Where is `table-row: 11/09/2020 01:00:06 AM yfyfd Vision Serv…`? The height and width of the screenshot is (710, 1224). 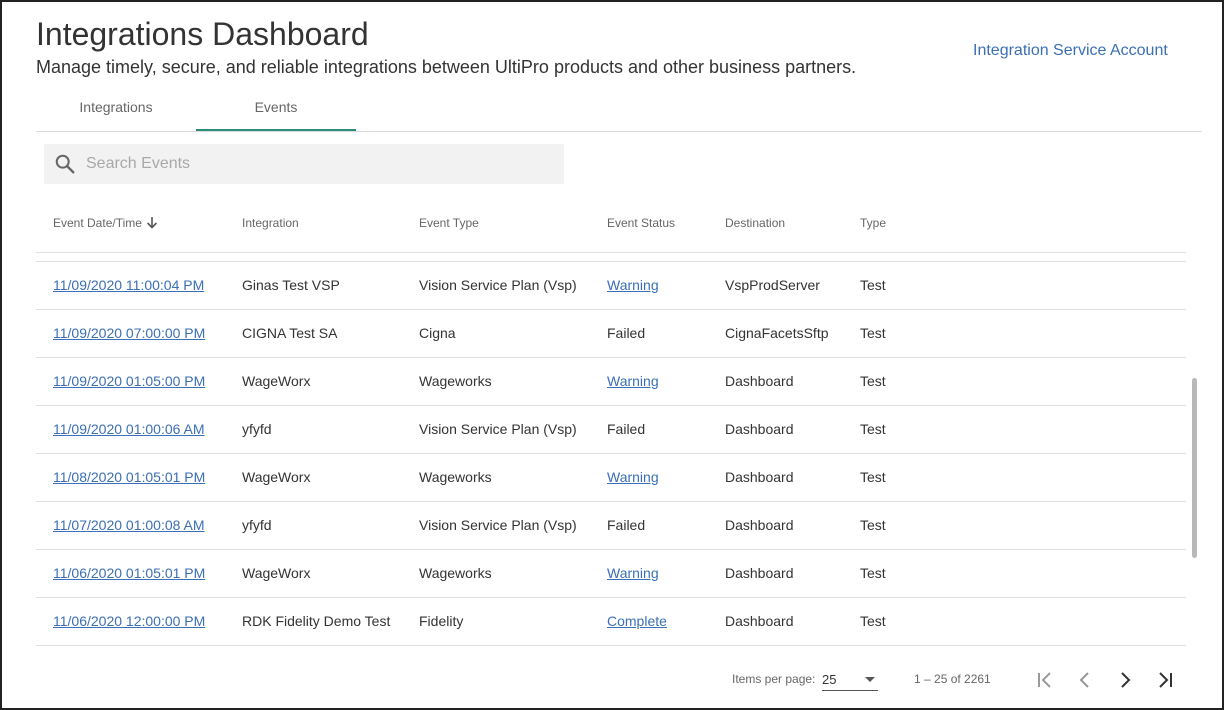 table-row: 11/09/2020 01:00:06 AM yfyfd Vision Serv… is located at coordinates (611, 430).